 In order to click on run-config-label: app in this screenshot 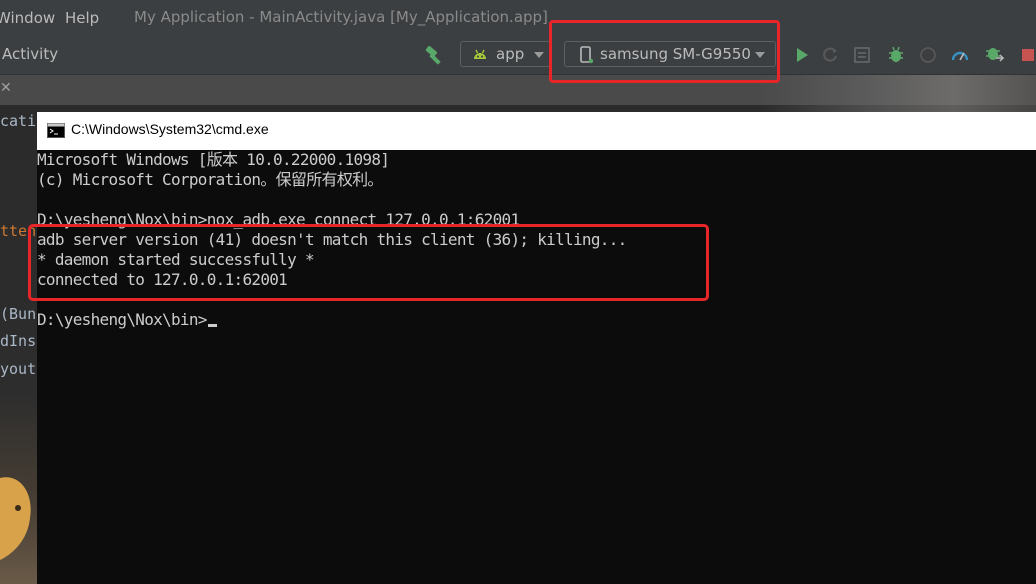, I will do `click(510, 54)`.